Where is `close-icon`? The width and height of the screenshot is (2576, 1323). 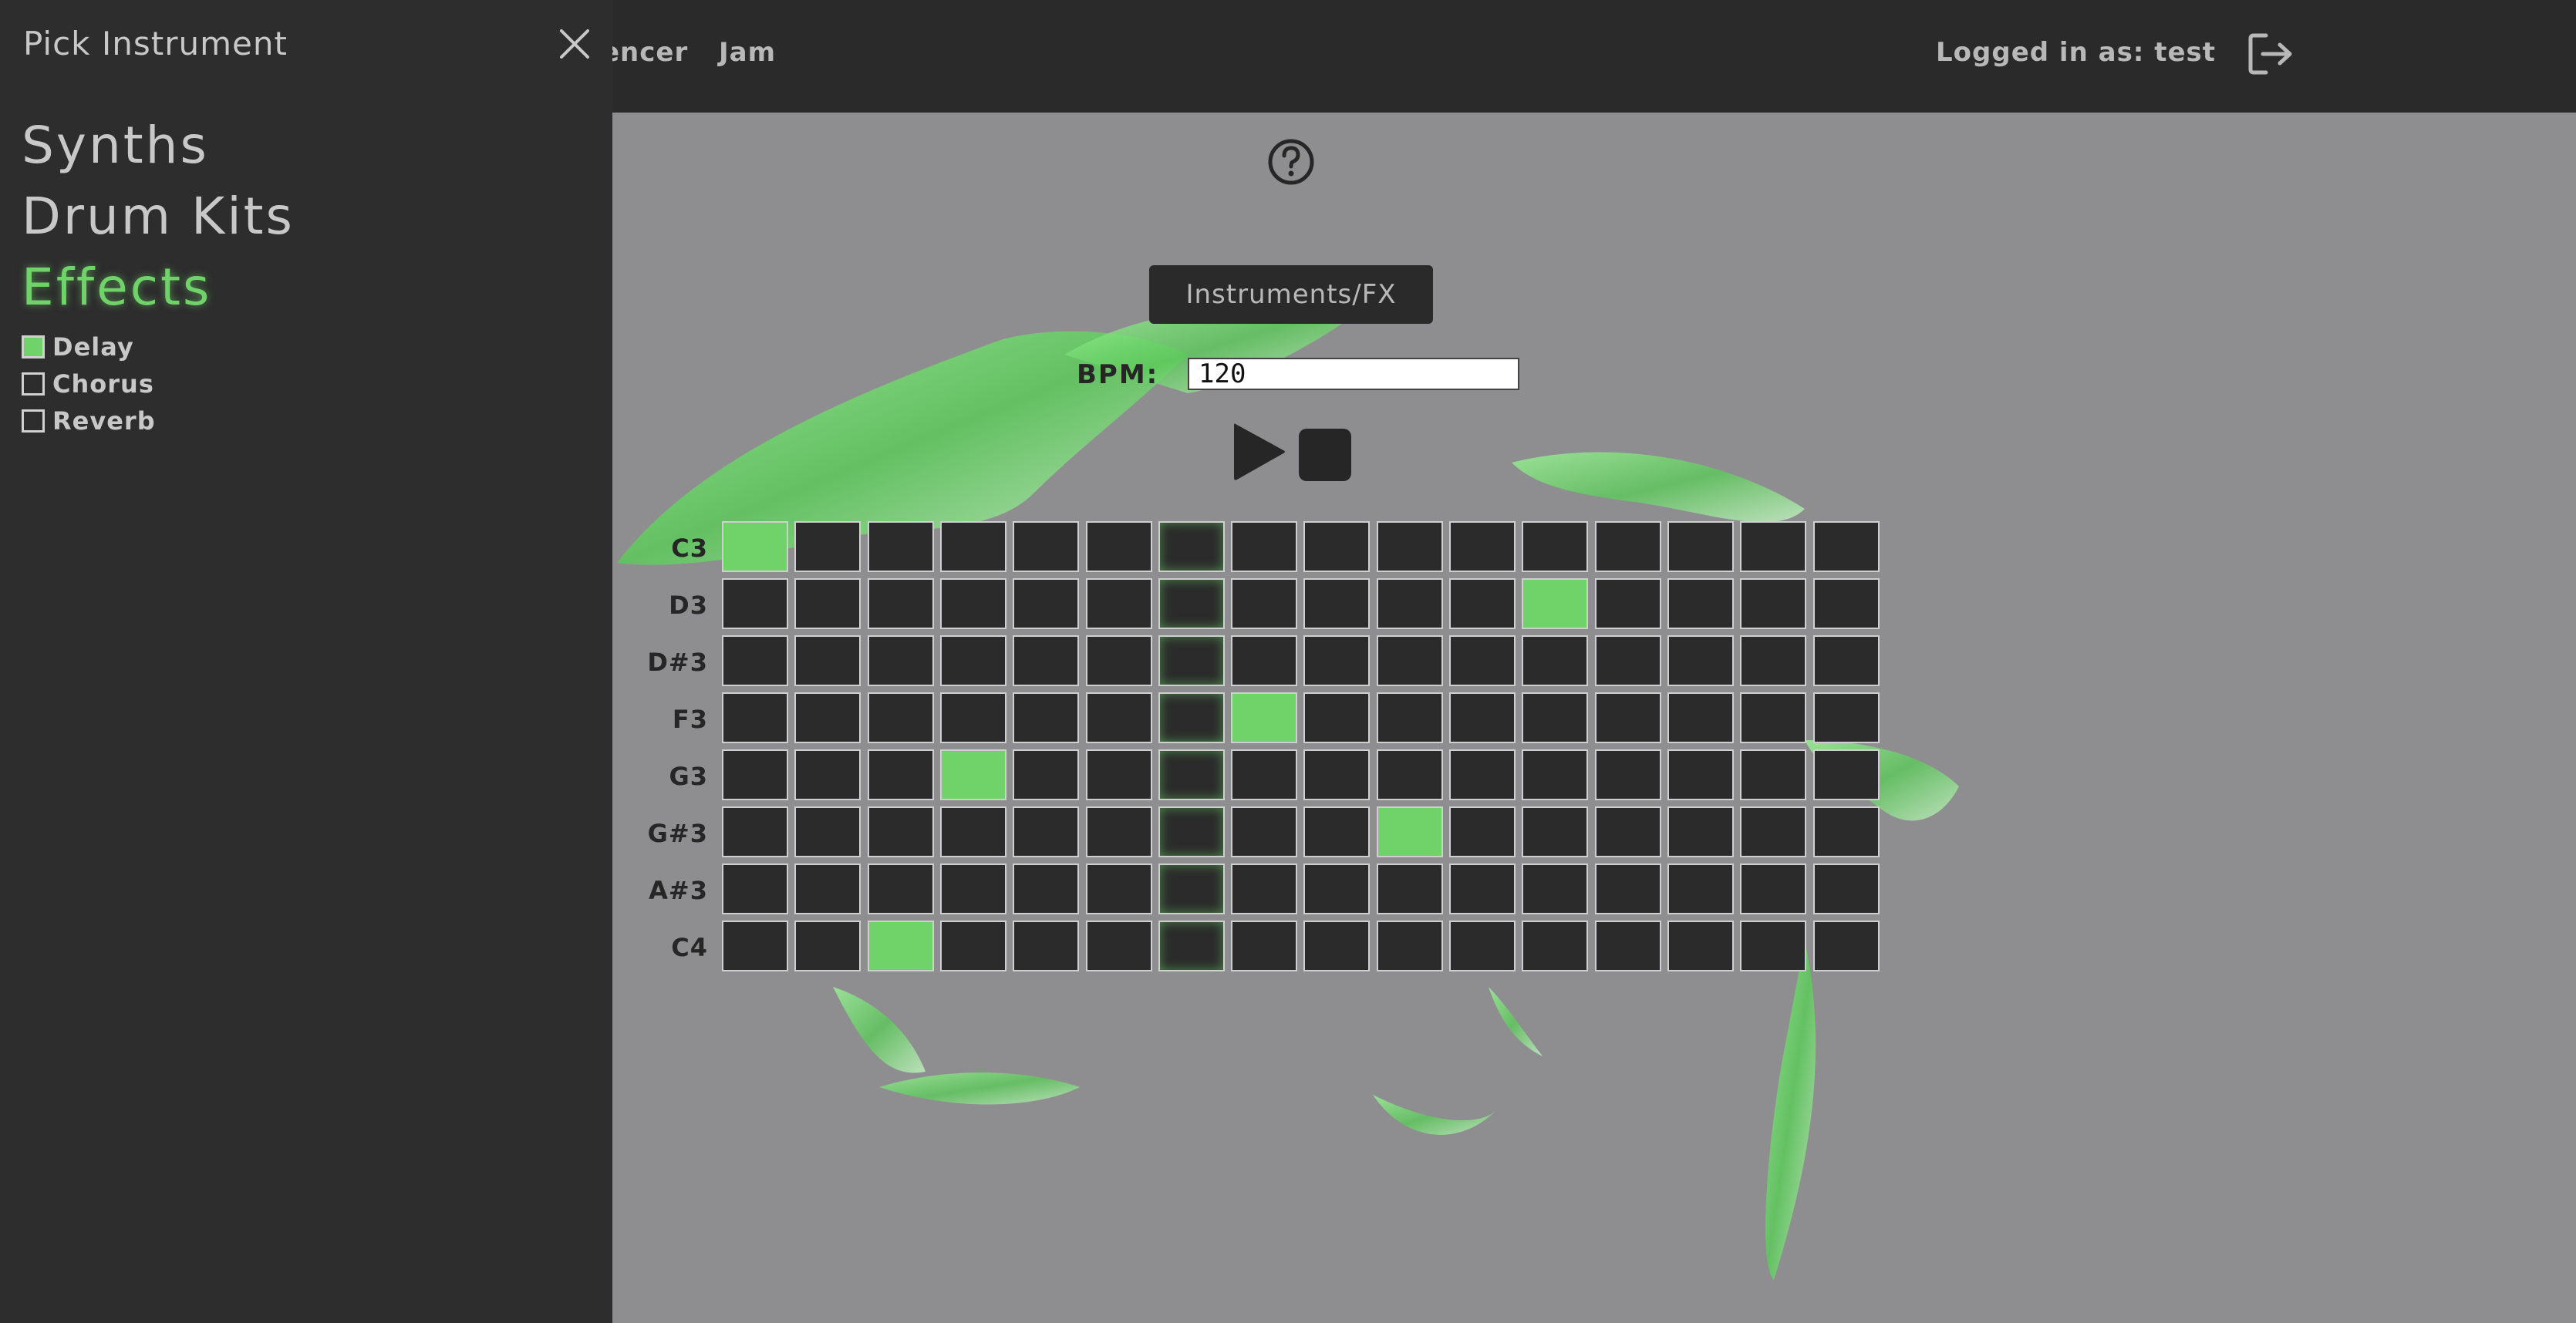
close-icon is located at coordinates (574, 44).